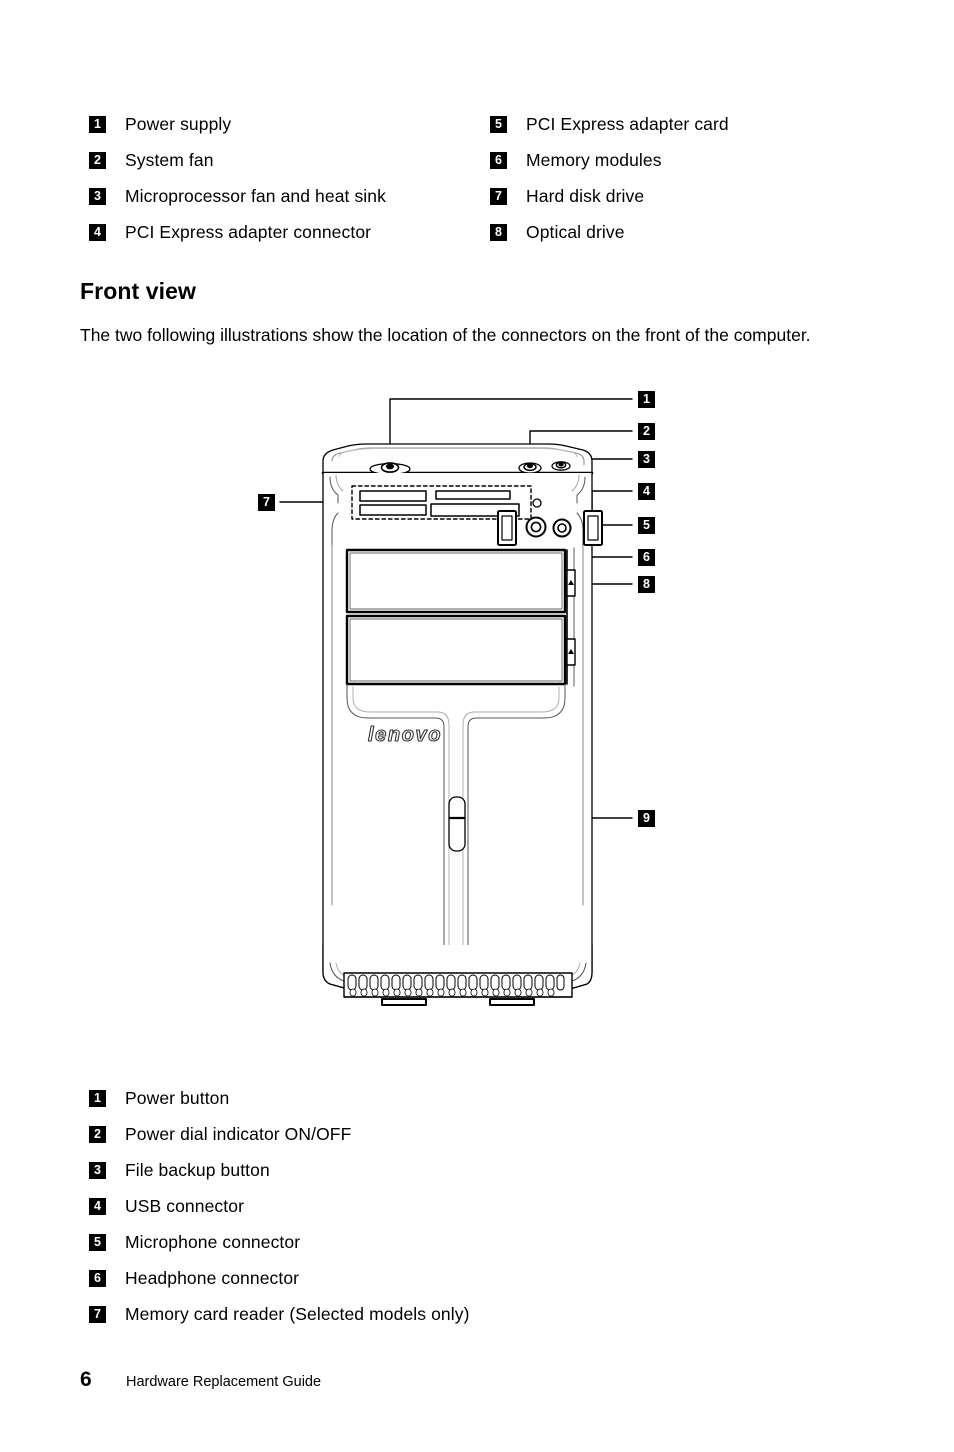 The height and width of the screenshot is (1452, 954). I want to click on callout-badge-8: 8, so click(646, 584).